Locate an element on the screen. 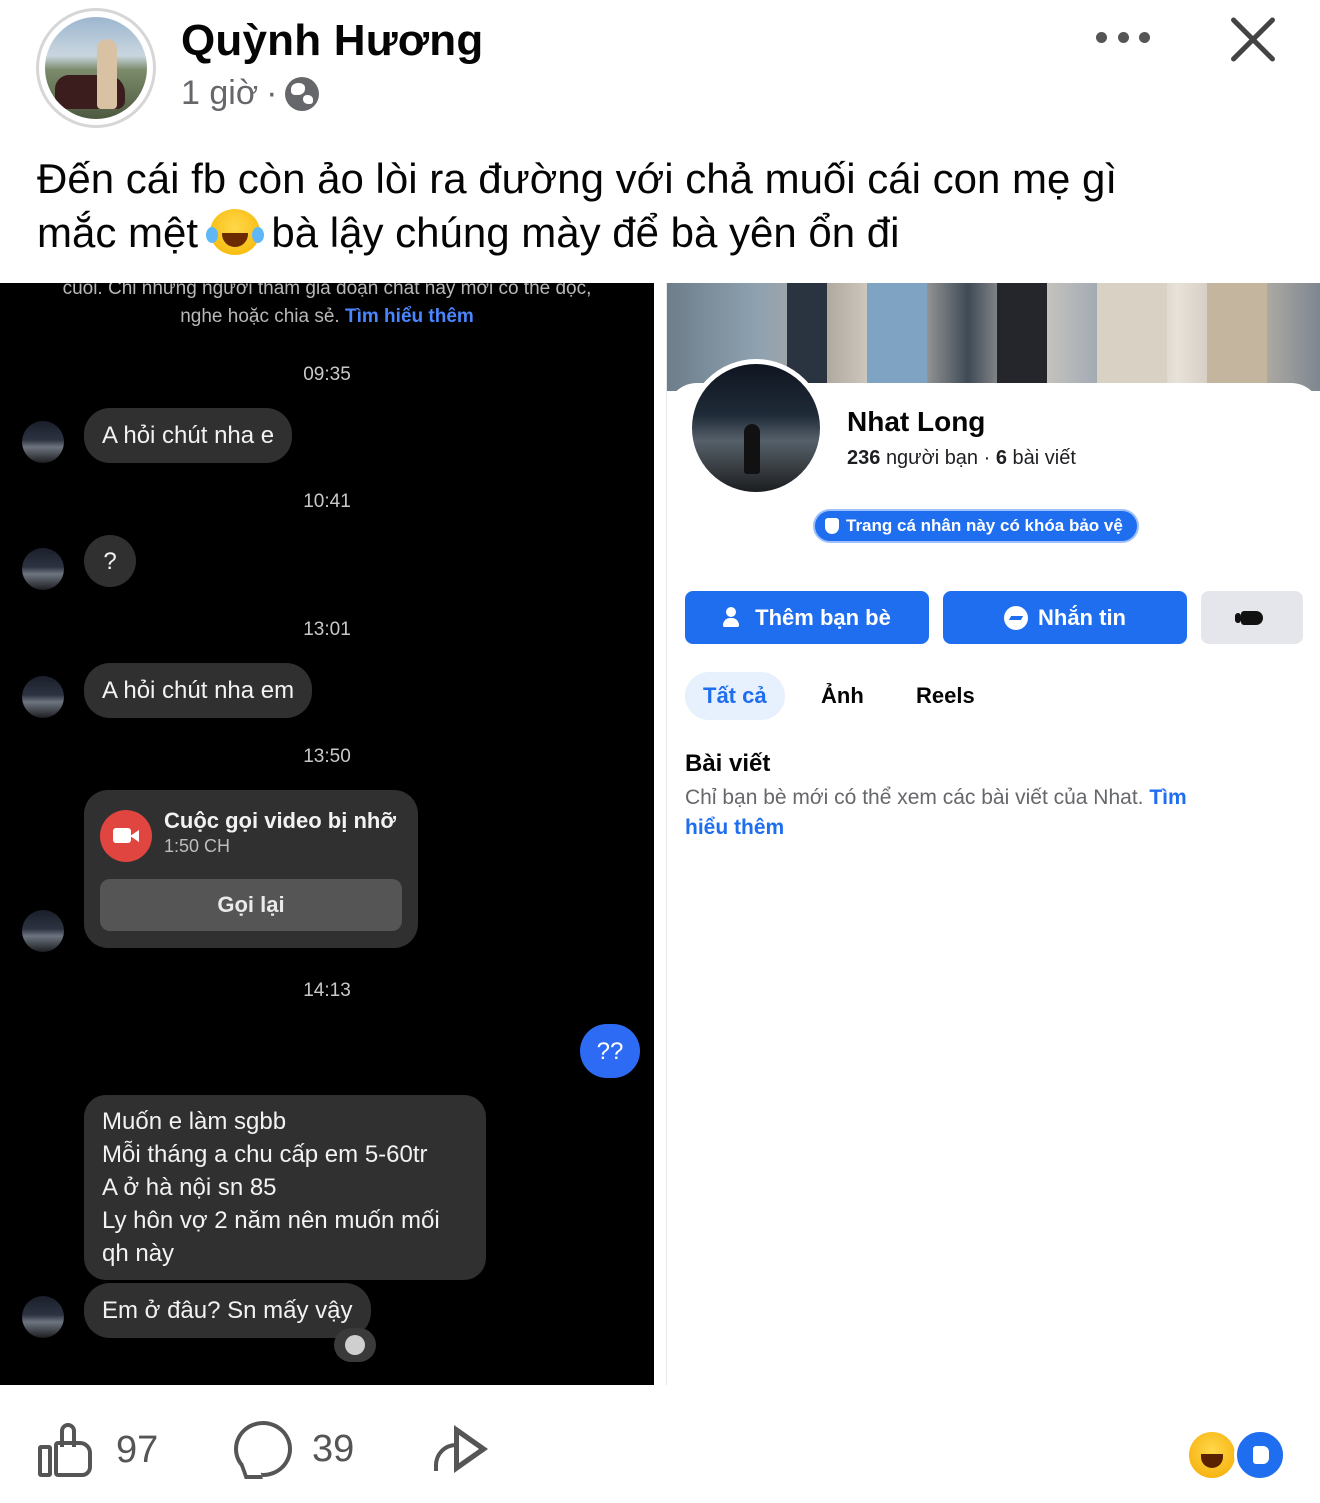  like-count: 97 is located at coordinates (137, 1449).